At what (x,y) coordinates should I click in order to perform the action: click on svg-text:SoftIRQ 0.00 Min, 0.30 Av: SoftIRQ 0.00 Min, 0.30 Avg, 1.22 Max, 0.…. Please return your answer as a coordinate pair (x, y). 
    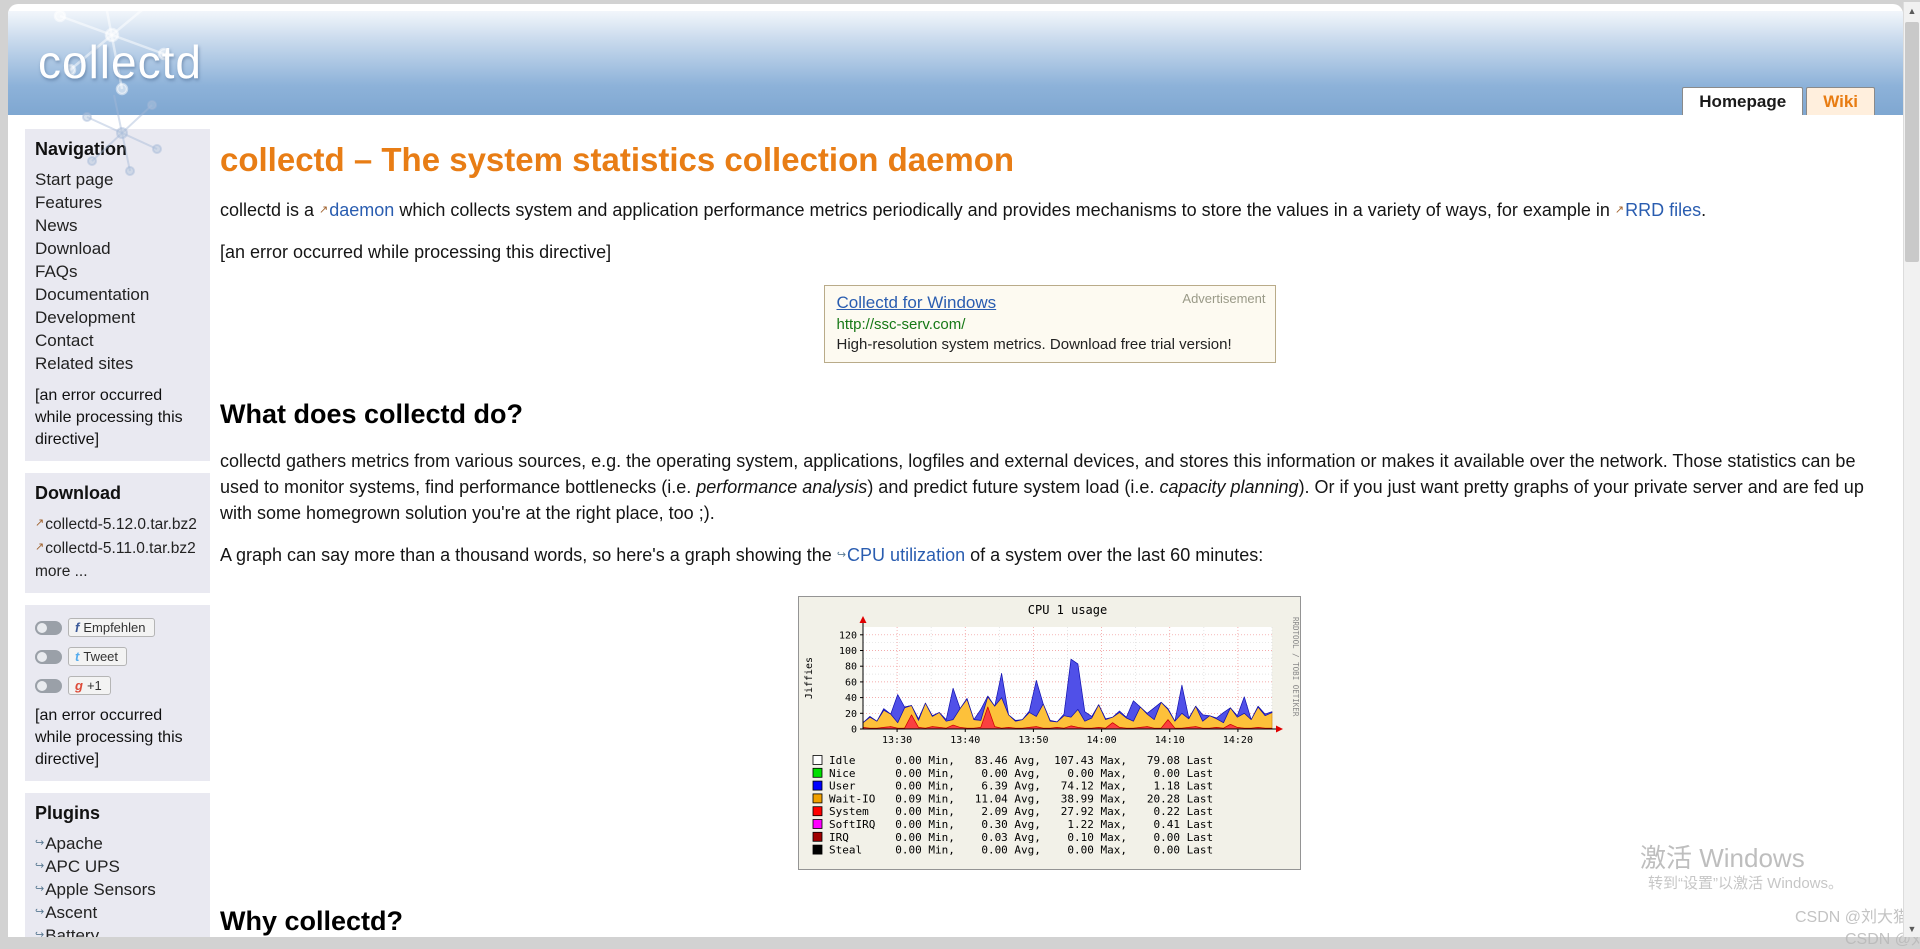
    Looking at the image, I should click on (1021, 824).